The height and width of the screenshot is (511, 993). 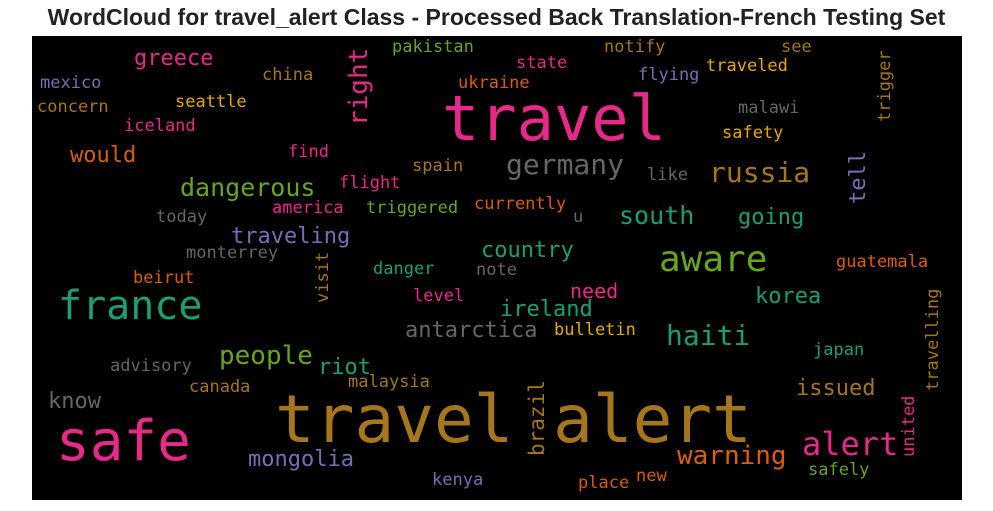 What do you see at coordinates (160, 126) in the screenshot?
I see `word-iceland: iceland` at bounding box center [160, 126].